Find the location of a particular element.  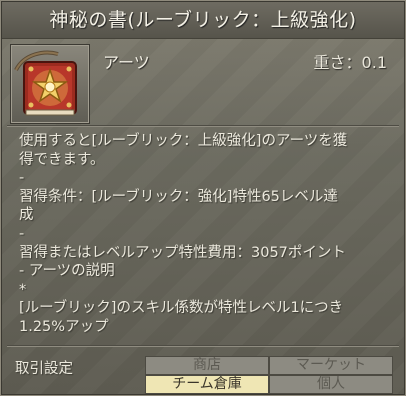

trade-divider is located at coordinates (203, 346).